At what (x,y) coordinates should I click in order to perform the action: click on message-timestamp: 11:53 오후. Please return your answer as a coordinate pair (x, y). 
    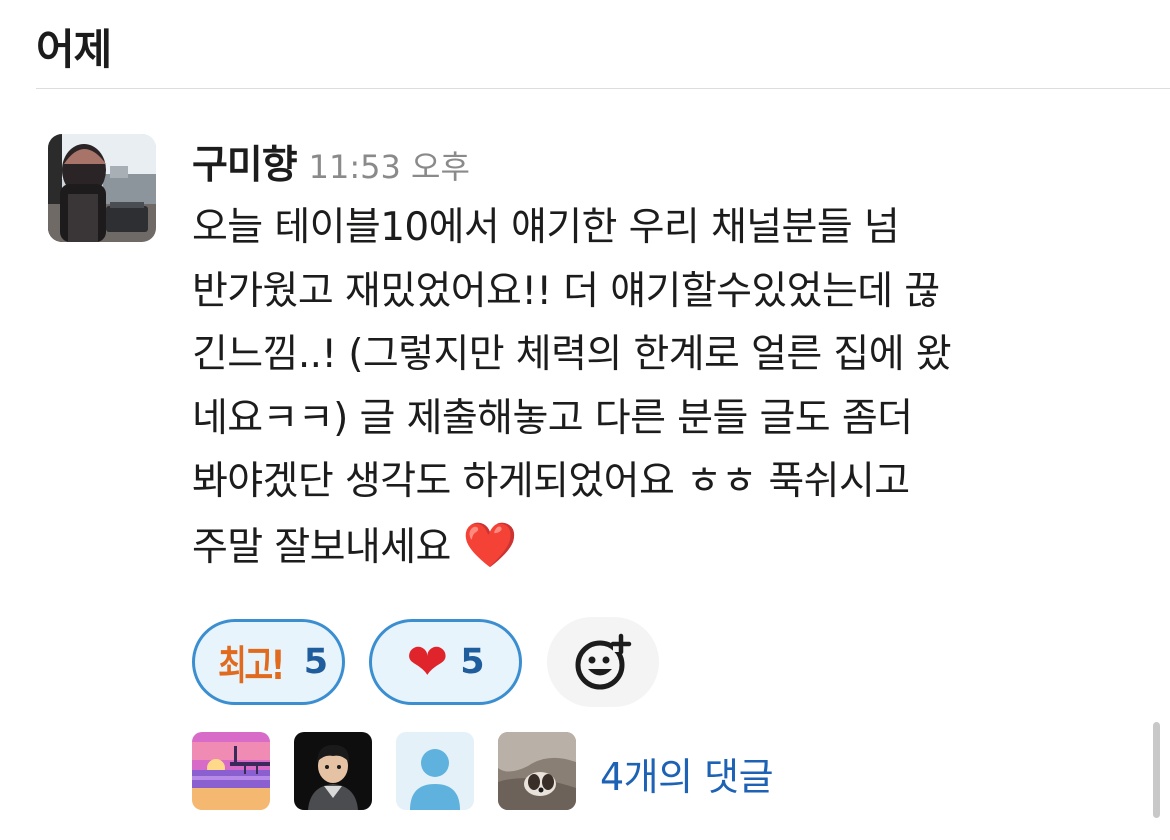
    Looking at the image, I should click on (389, 167).